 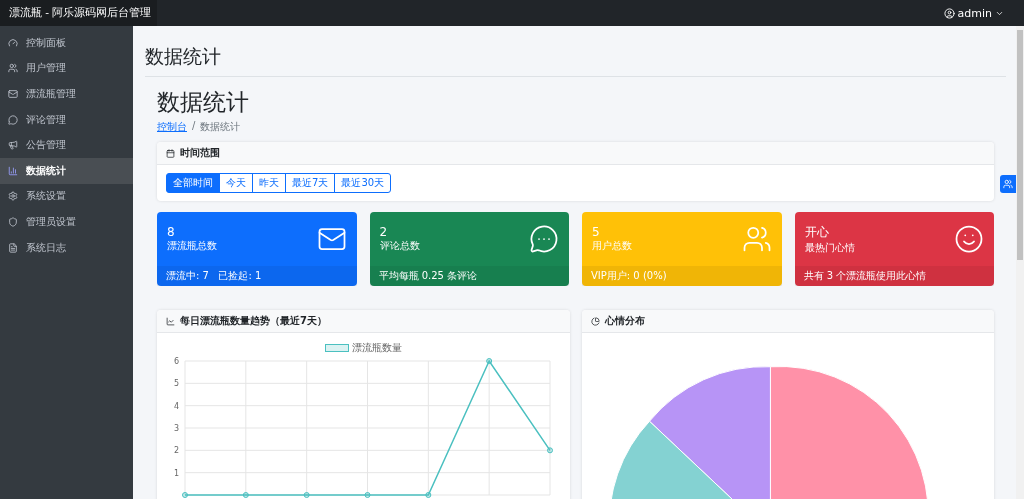 What do you see at coordinates (384, 232) in the screenshot?
I see `stat-value: 2` at bounding box center [384, 232].